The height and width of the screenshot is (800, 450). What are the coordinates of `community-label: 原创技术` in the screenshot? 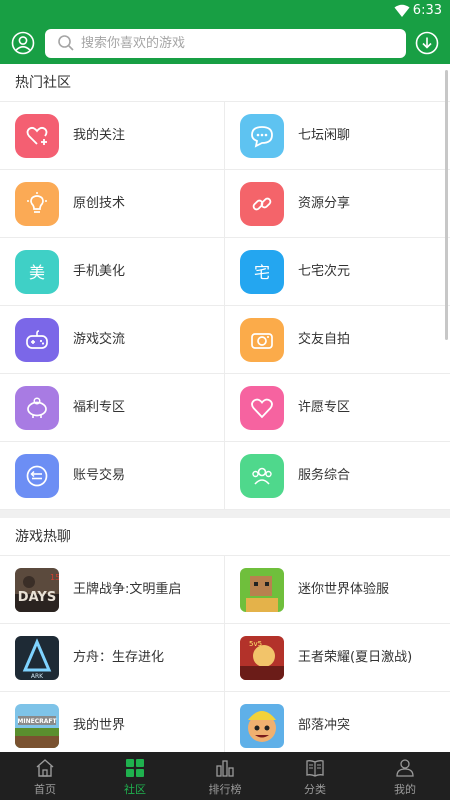 It's located at (99, 203).